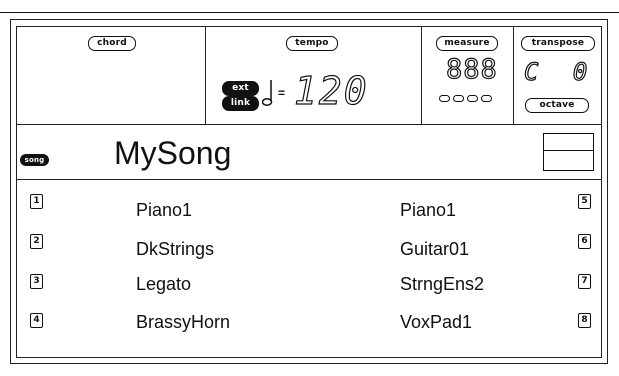 This screenshot has height=376, width=619. Describe the element at coordinates (584, 241) in the screenshot. I see `track-number-6: 6` at that location.